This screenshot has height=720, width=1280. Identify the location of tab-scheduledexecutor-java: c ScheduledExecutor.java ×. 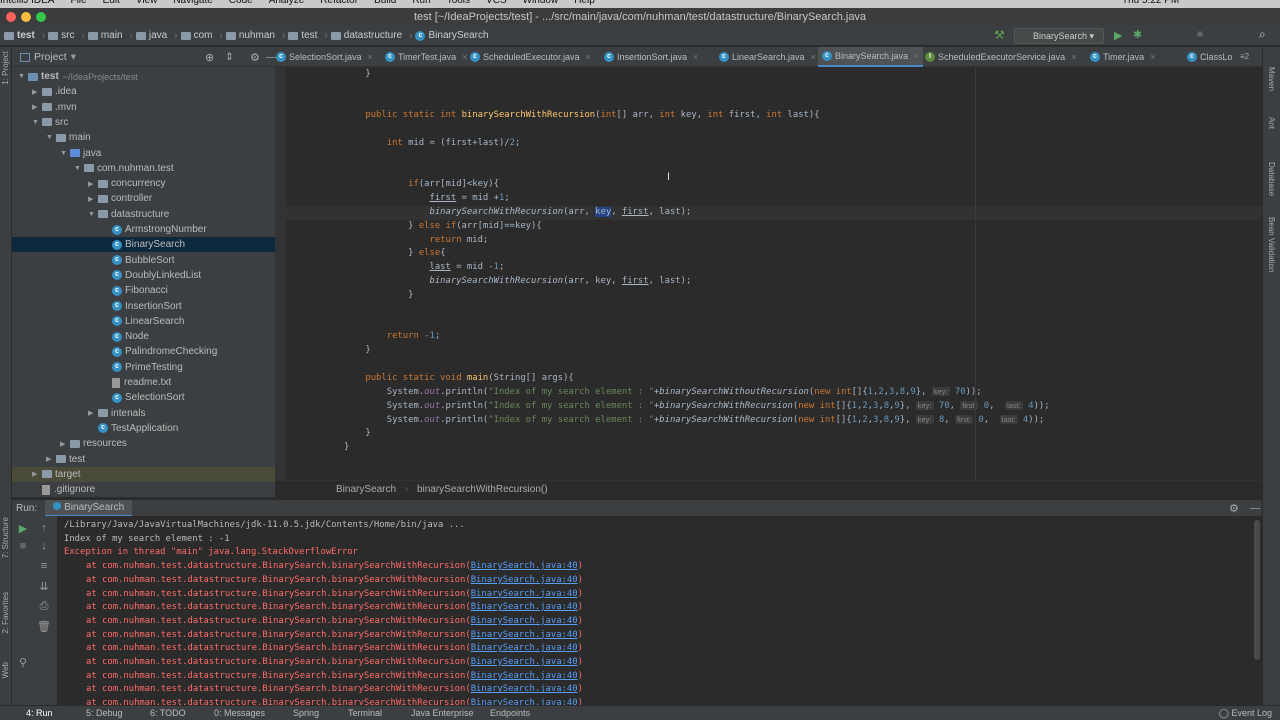
(530, 57).